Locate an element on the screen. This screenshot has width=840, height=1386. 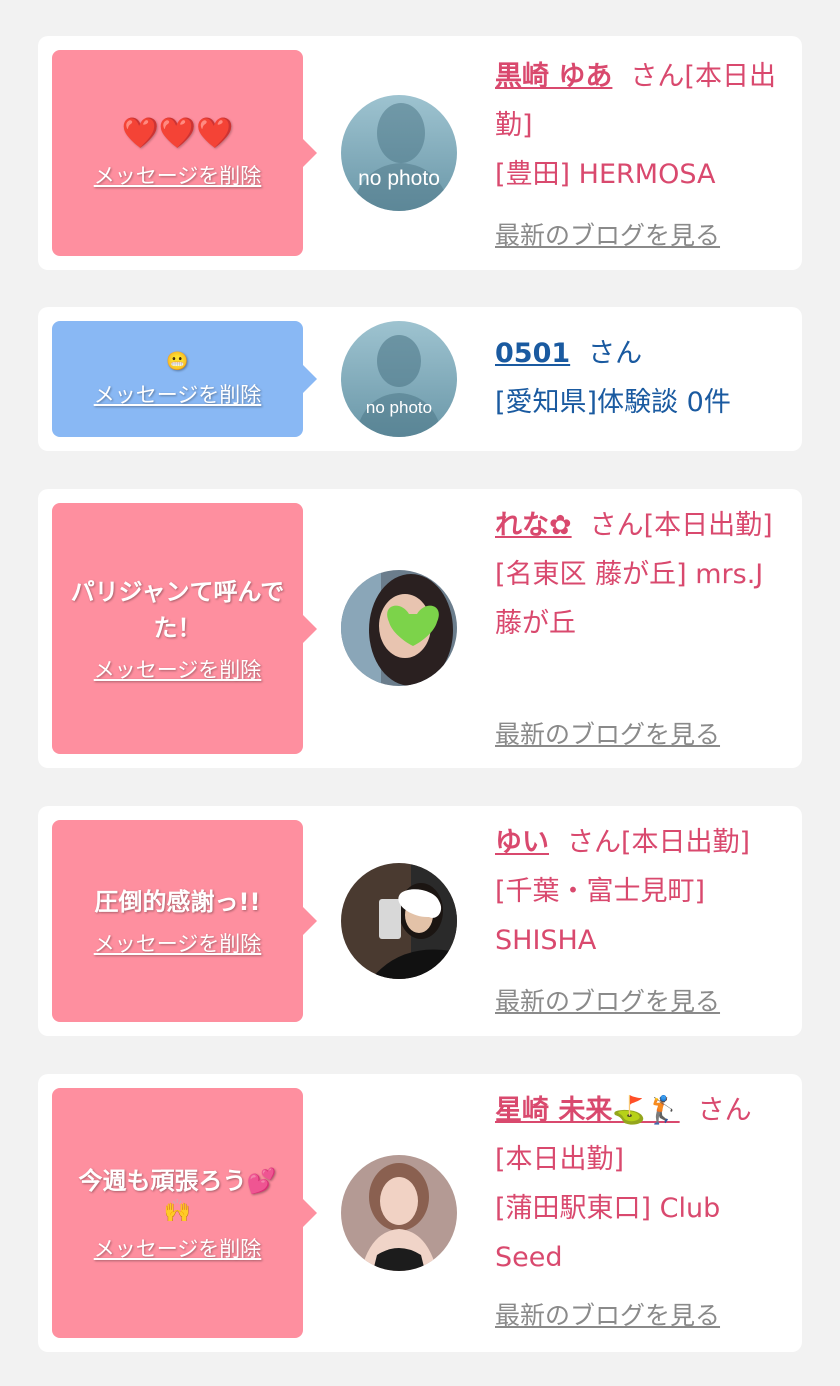
shop-name: [千葉・富士見町] SHISHA is located at coordinates (600, 916).